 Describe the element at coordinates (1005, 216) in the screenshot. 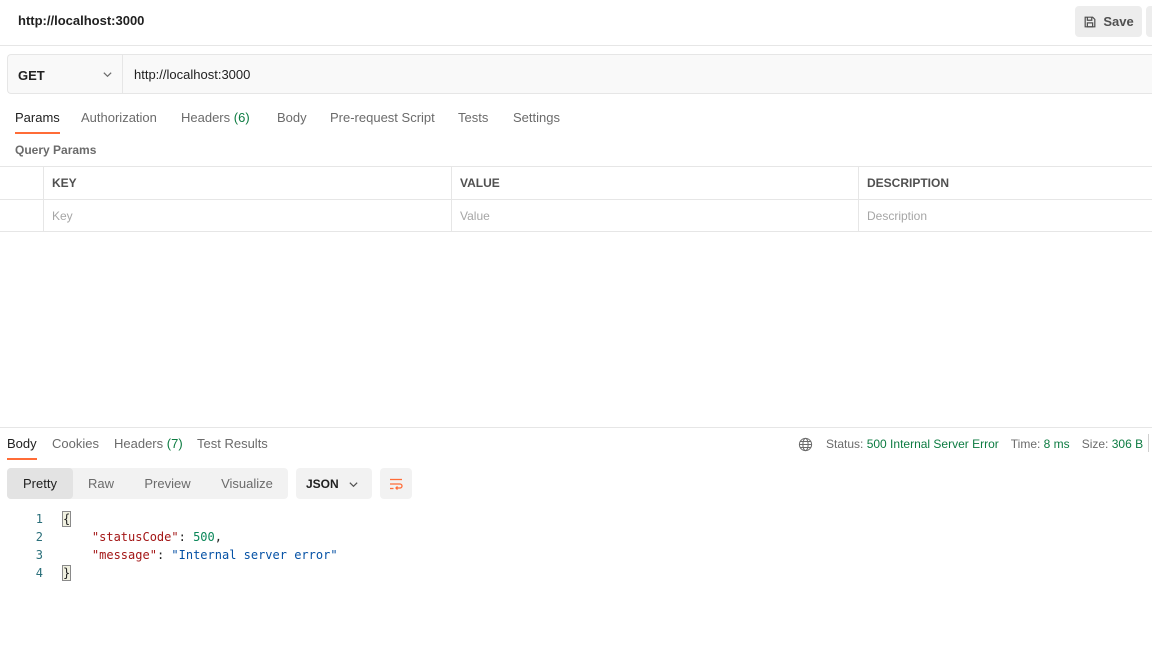

I see `description-input: Description` at that location.